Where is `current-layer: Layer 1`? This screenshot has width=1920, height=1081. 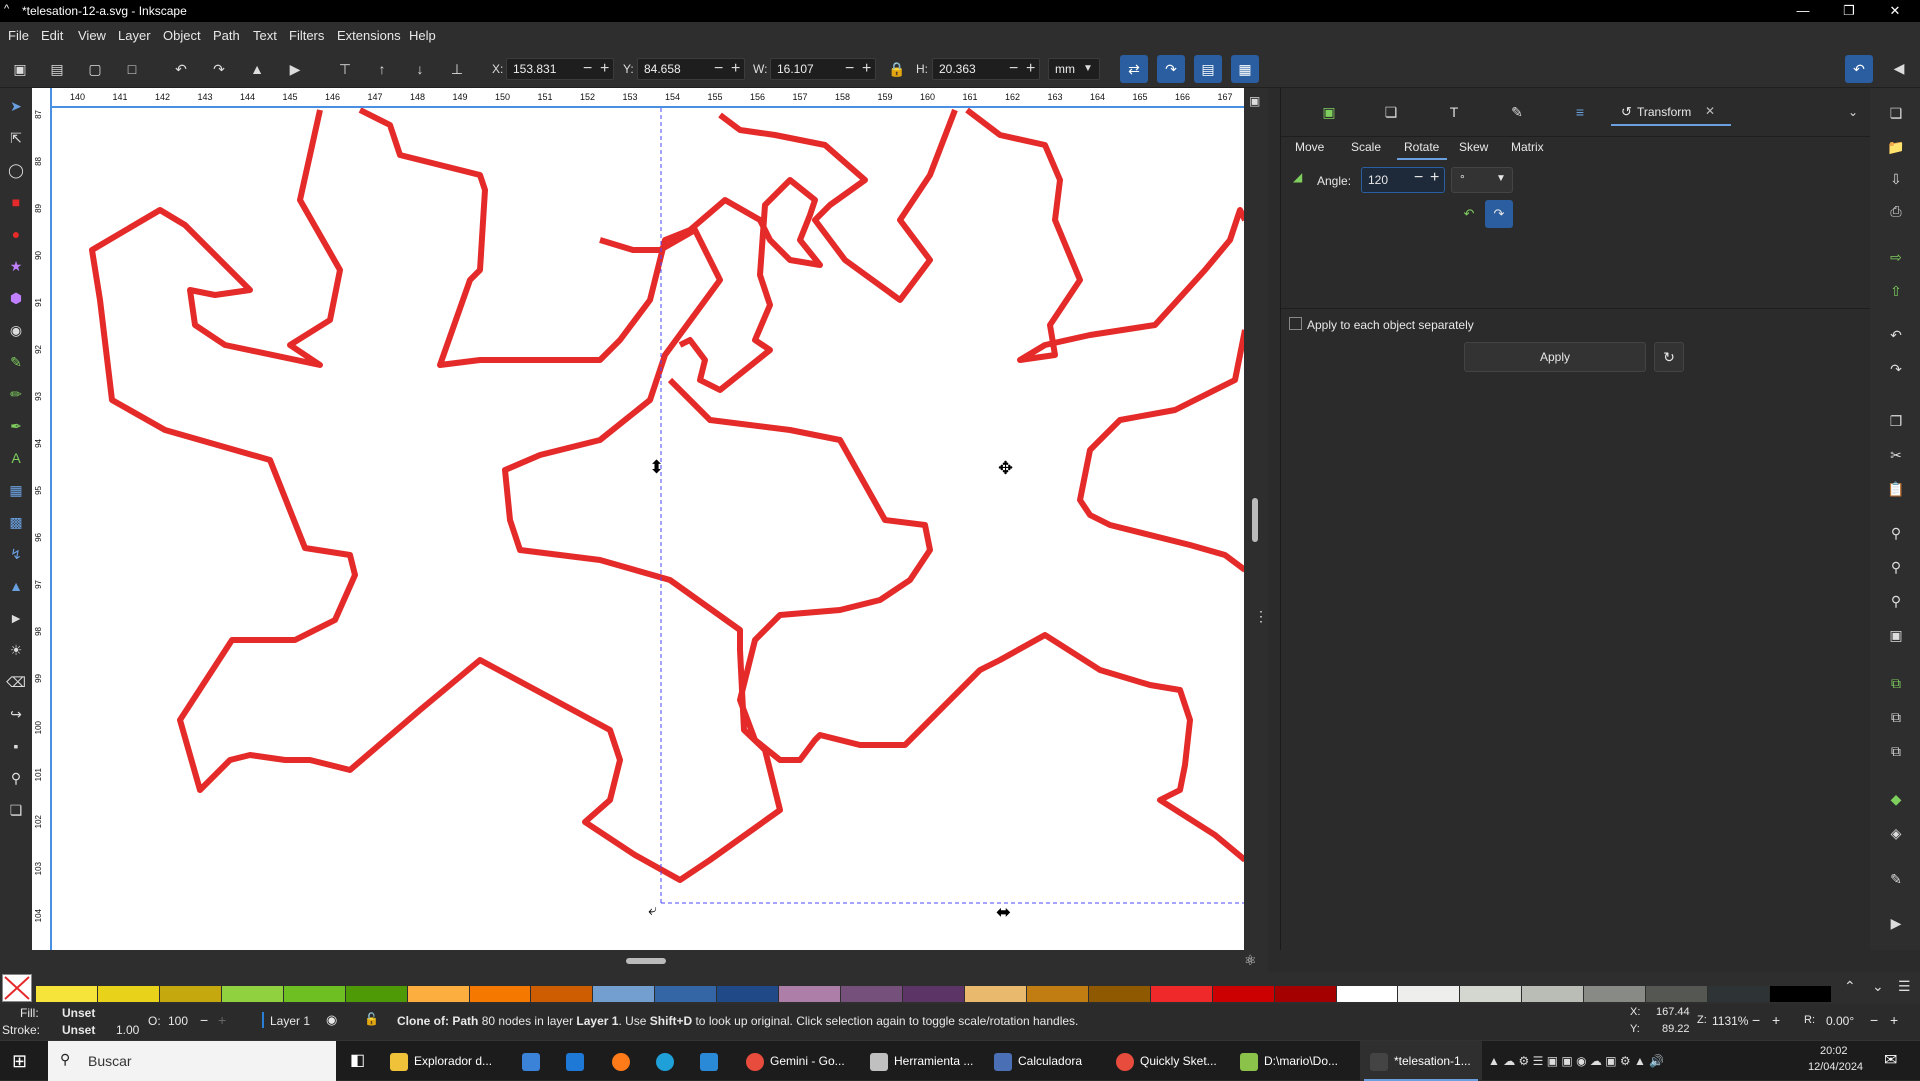 current-layer: Layer 1 is located at coordinates (290, 1021).